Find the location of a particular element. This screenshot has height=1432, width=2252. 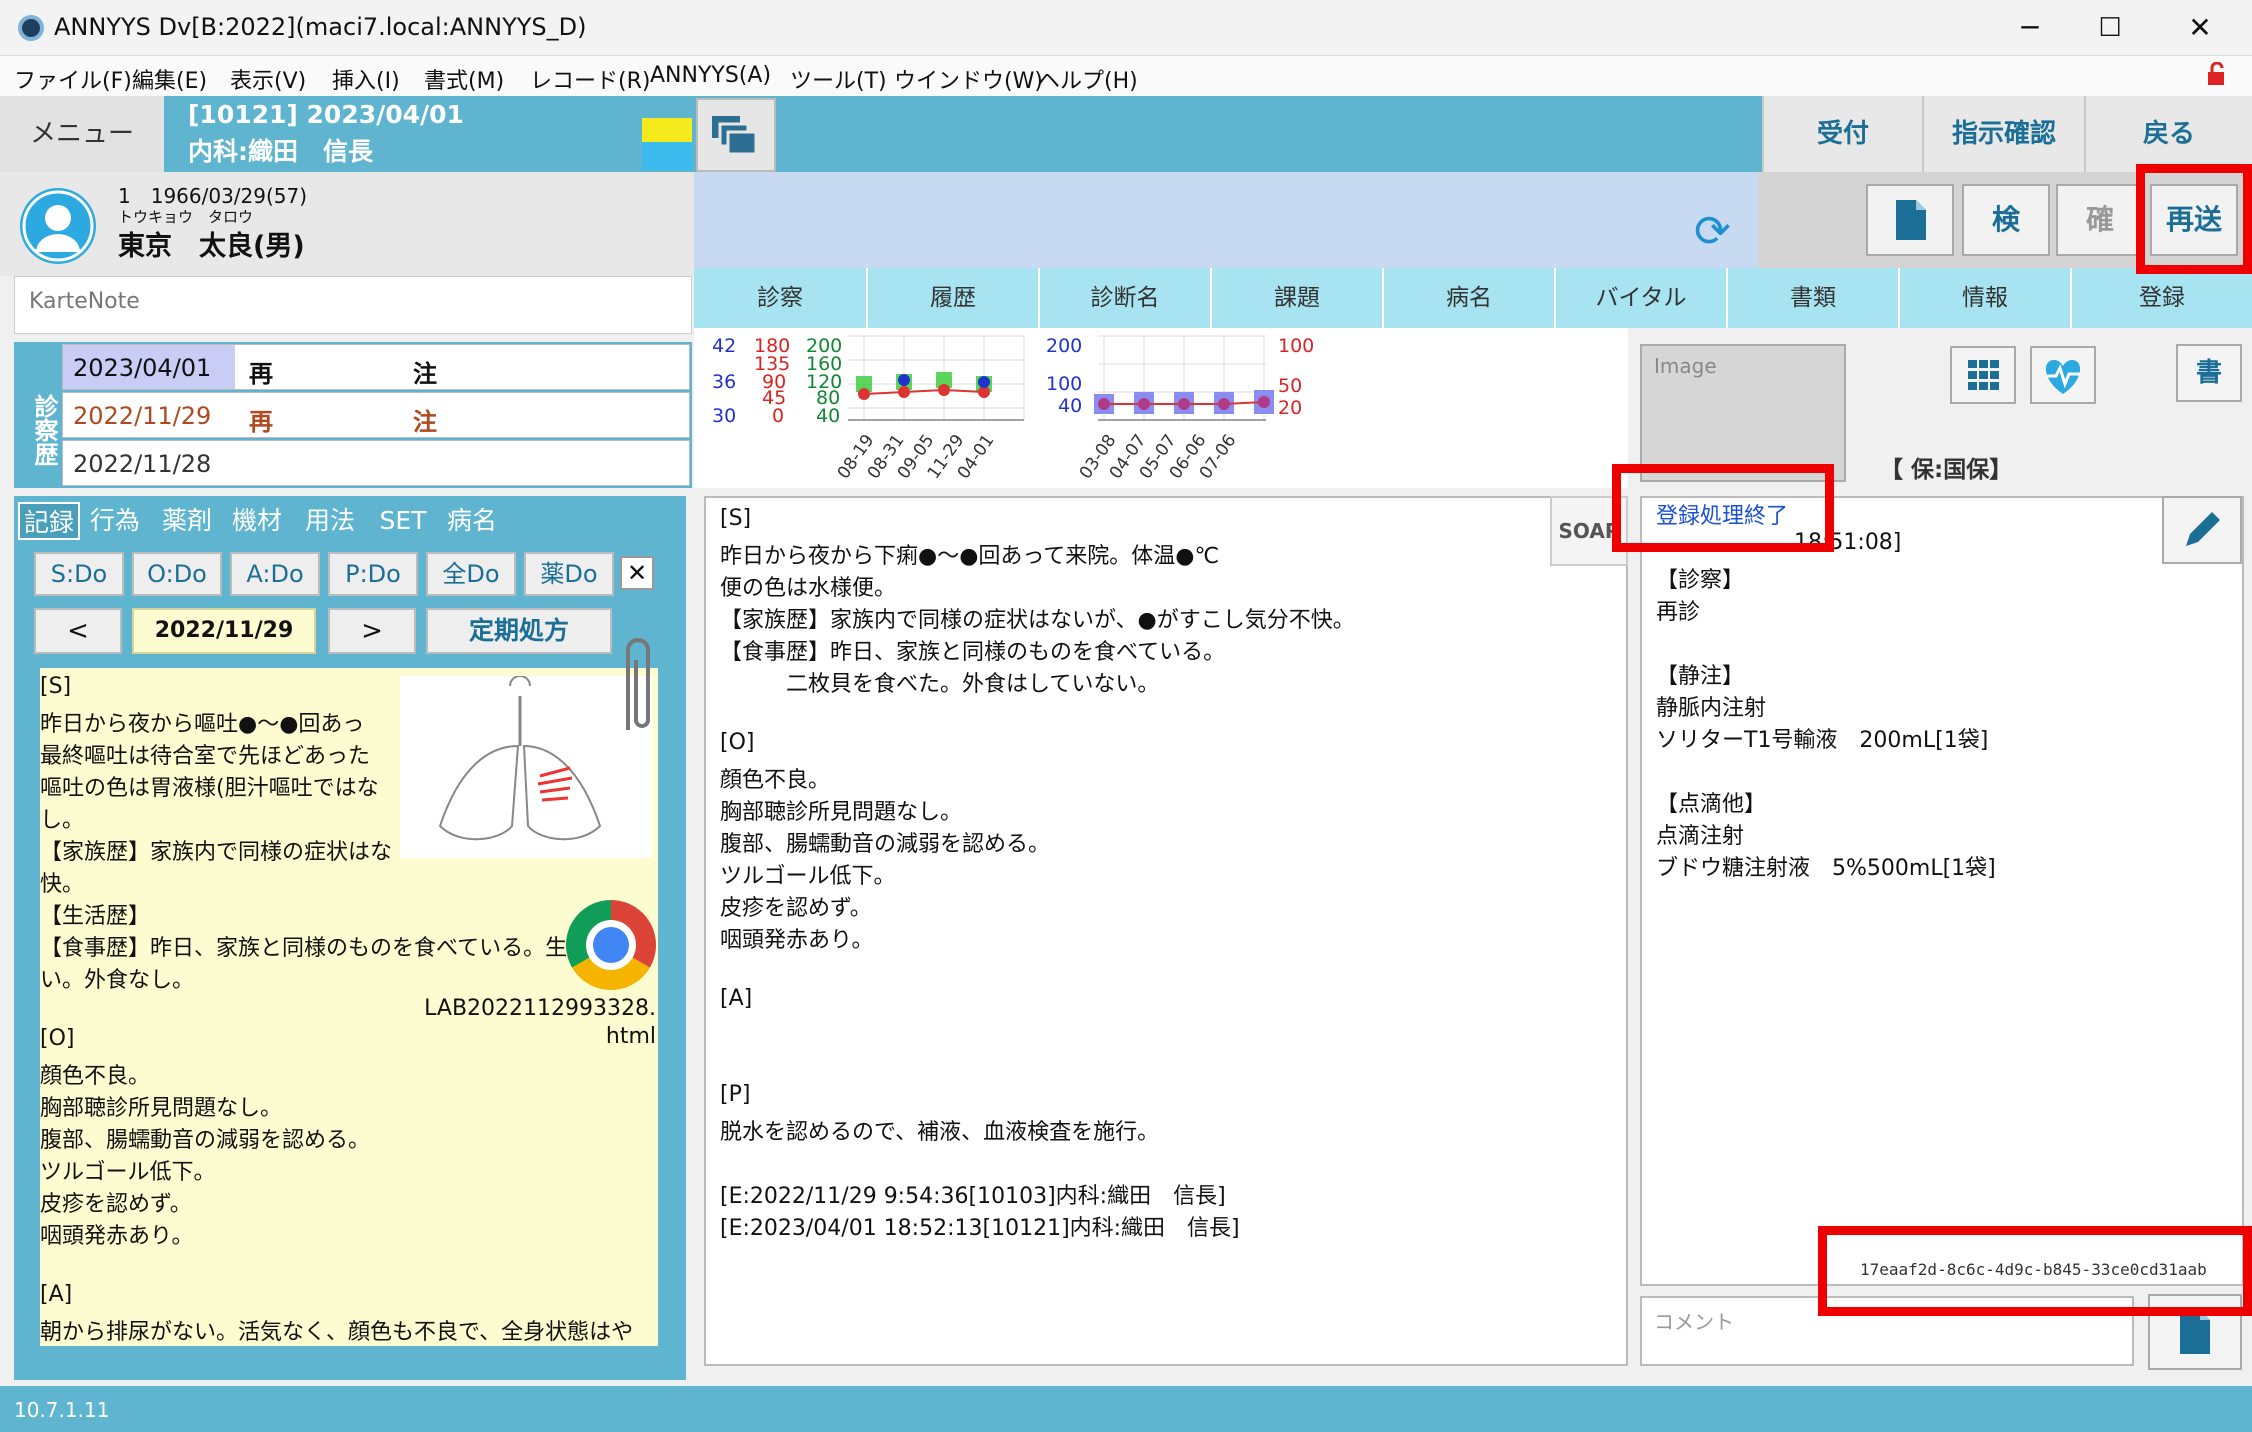

reception-button: 受付 is located at coordinates (1842, 134).